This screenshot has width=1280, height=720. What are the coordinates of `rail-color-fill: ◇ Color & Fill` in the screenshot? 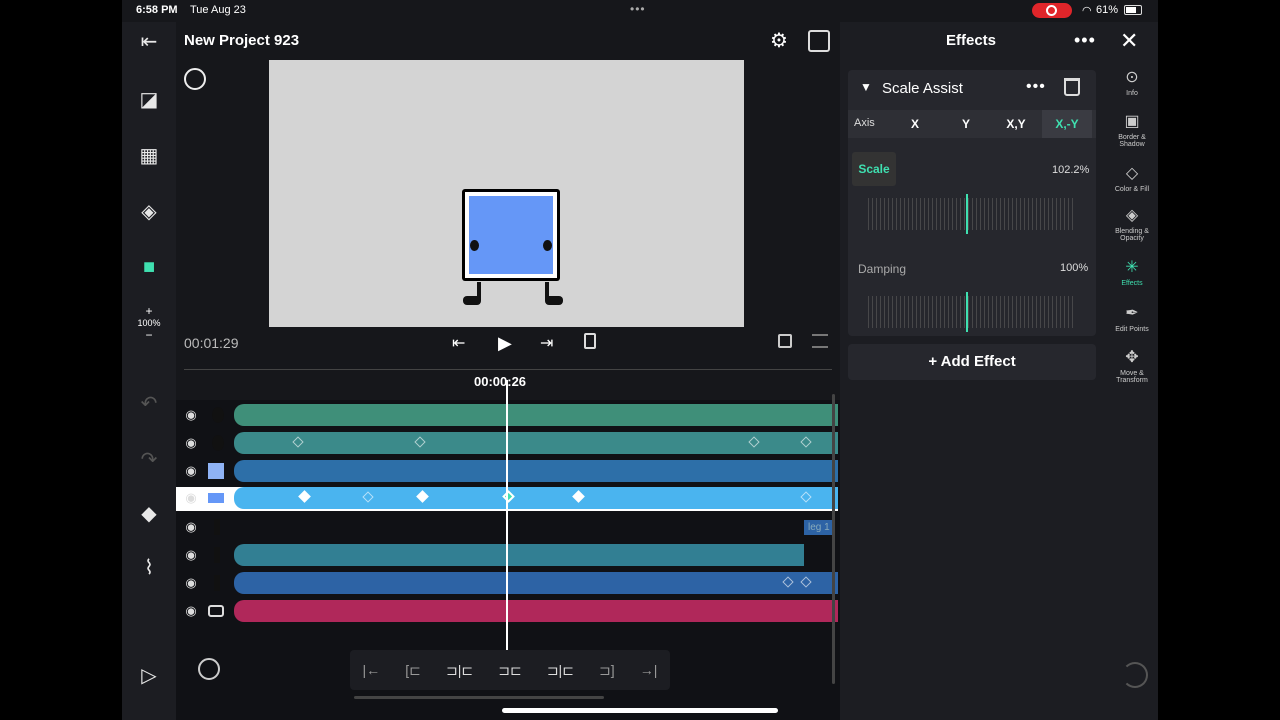 It's located at (1132, 178).